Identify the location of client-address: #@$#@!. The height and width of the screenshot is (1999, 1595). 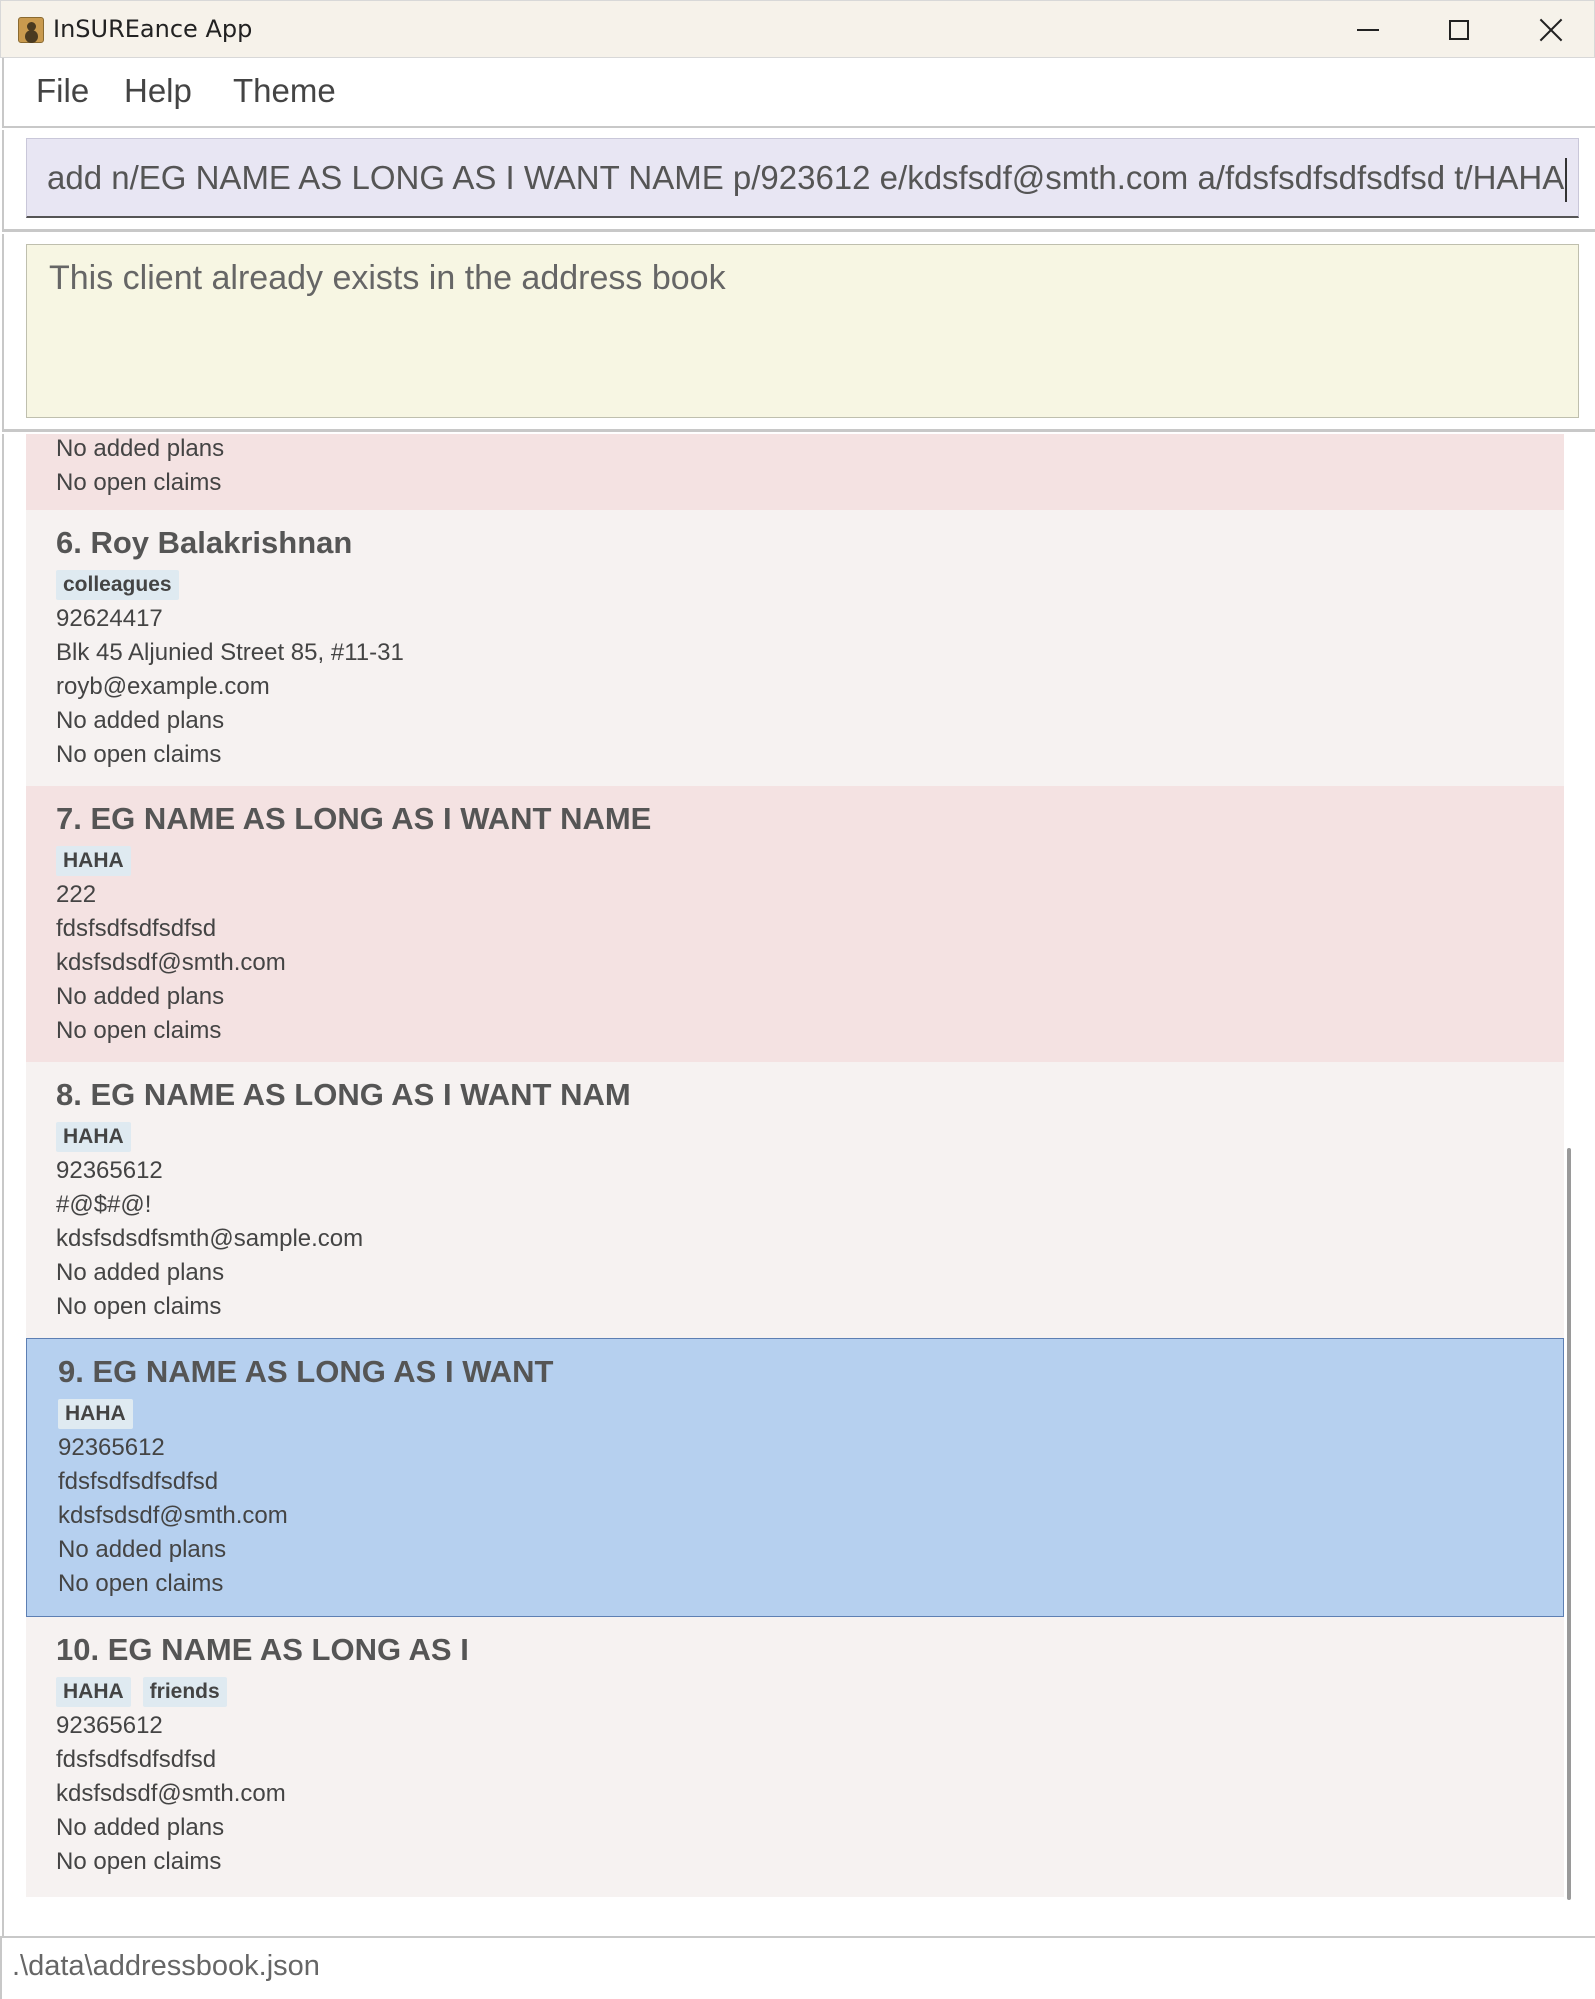
(104, 1204).